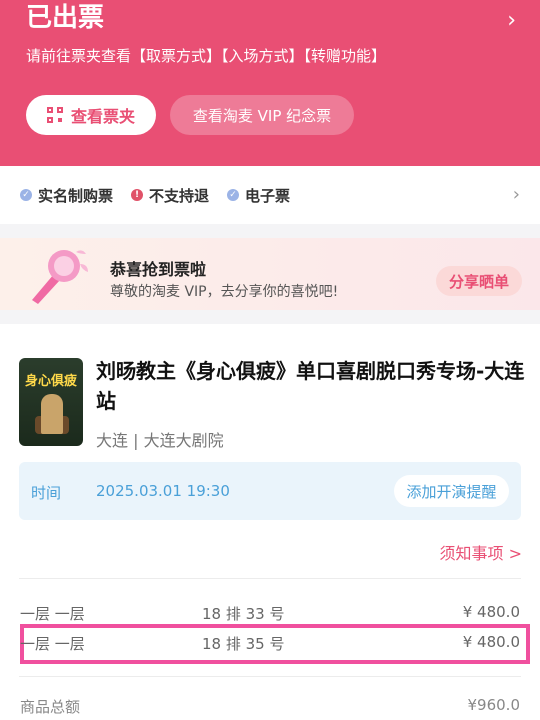 Image resolution: width=540 pixels, height=720 pixels. Describe the element at coordinates (494, 705) in the screenshot. I see `total-value: ¥960.0` at that location.